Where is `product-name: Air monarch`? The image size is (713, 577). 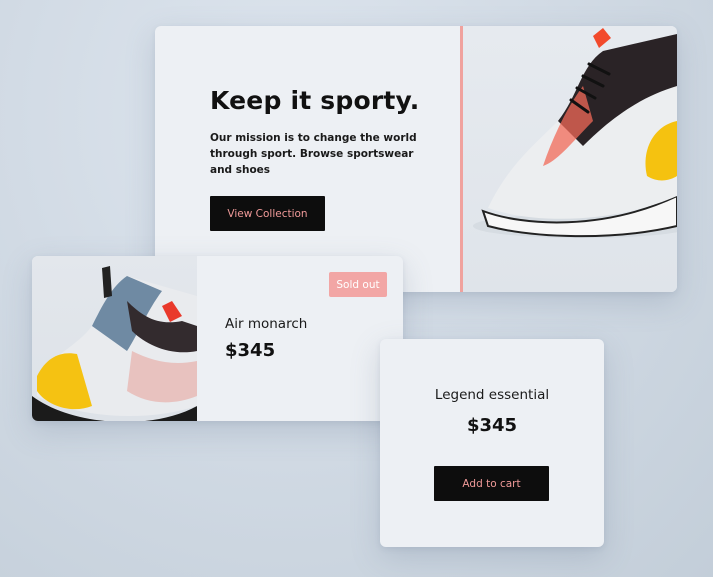 product-name: Air monarch is located at coordinates (266, 324).